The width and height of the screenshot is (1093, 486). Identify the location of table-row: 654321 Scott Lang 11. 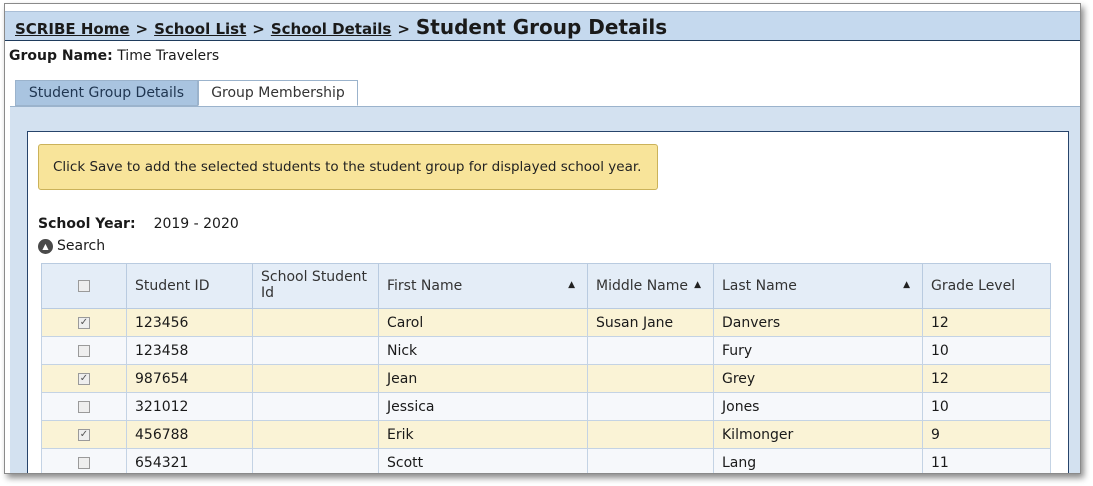
(546, 460).